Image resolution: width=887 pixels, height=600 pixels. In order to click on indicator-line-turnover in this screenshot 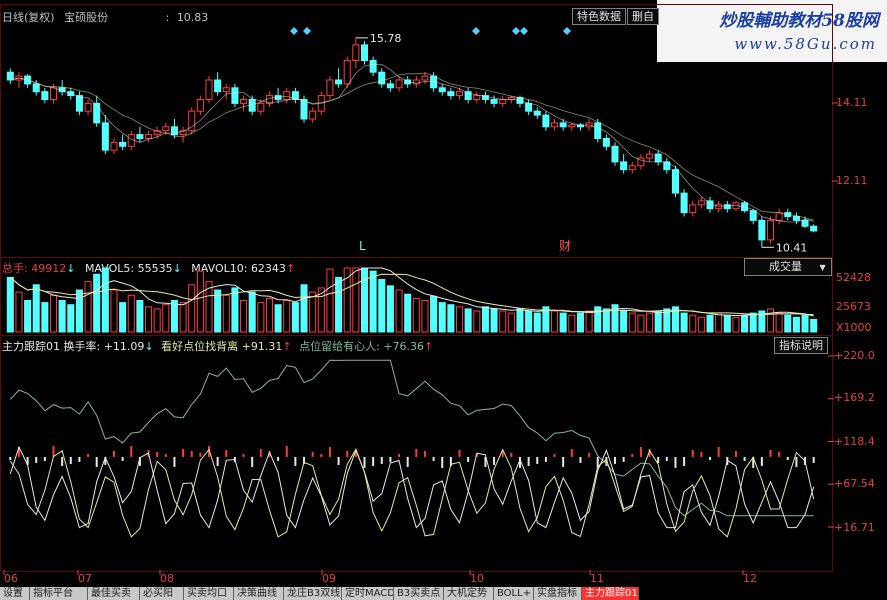, I will do `click(412, 487)`.